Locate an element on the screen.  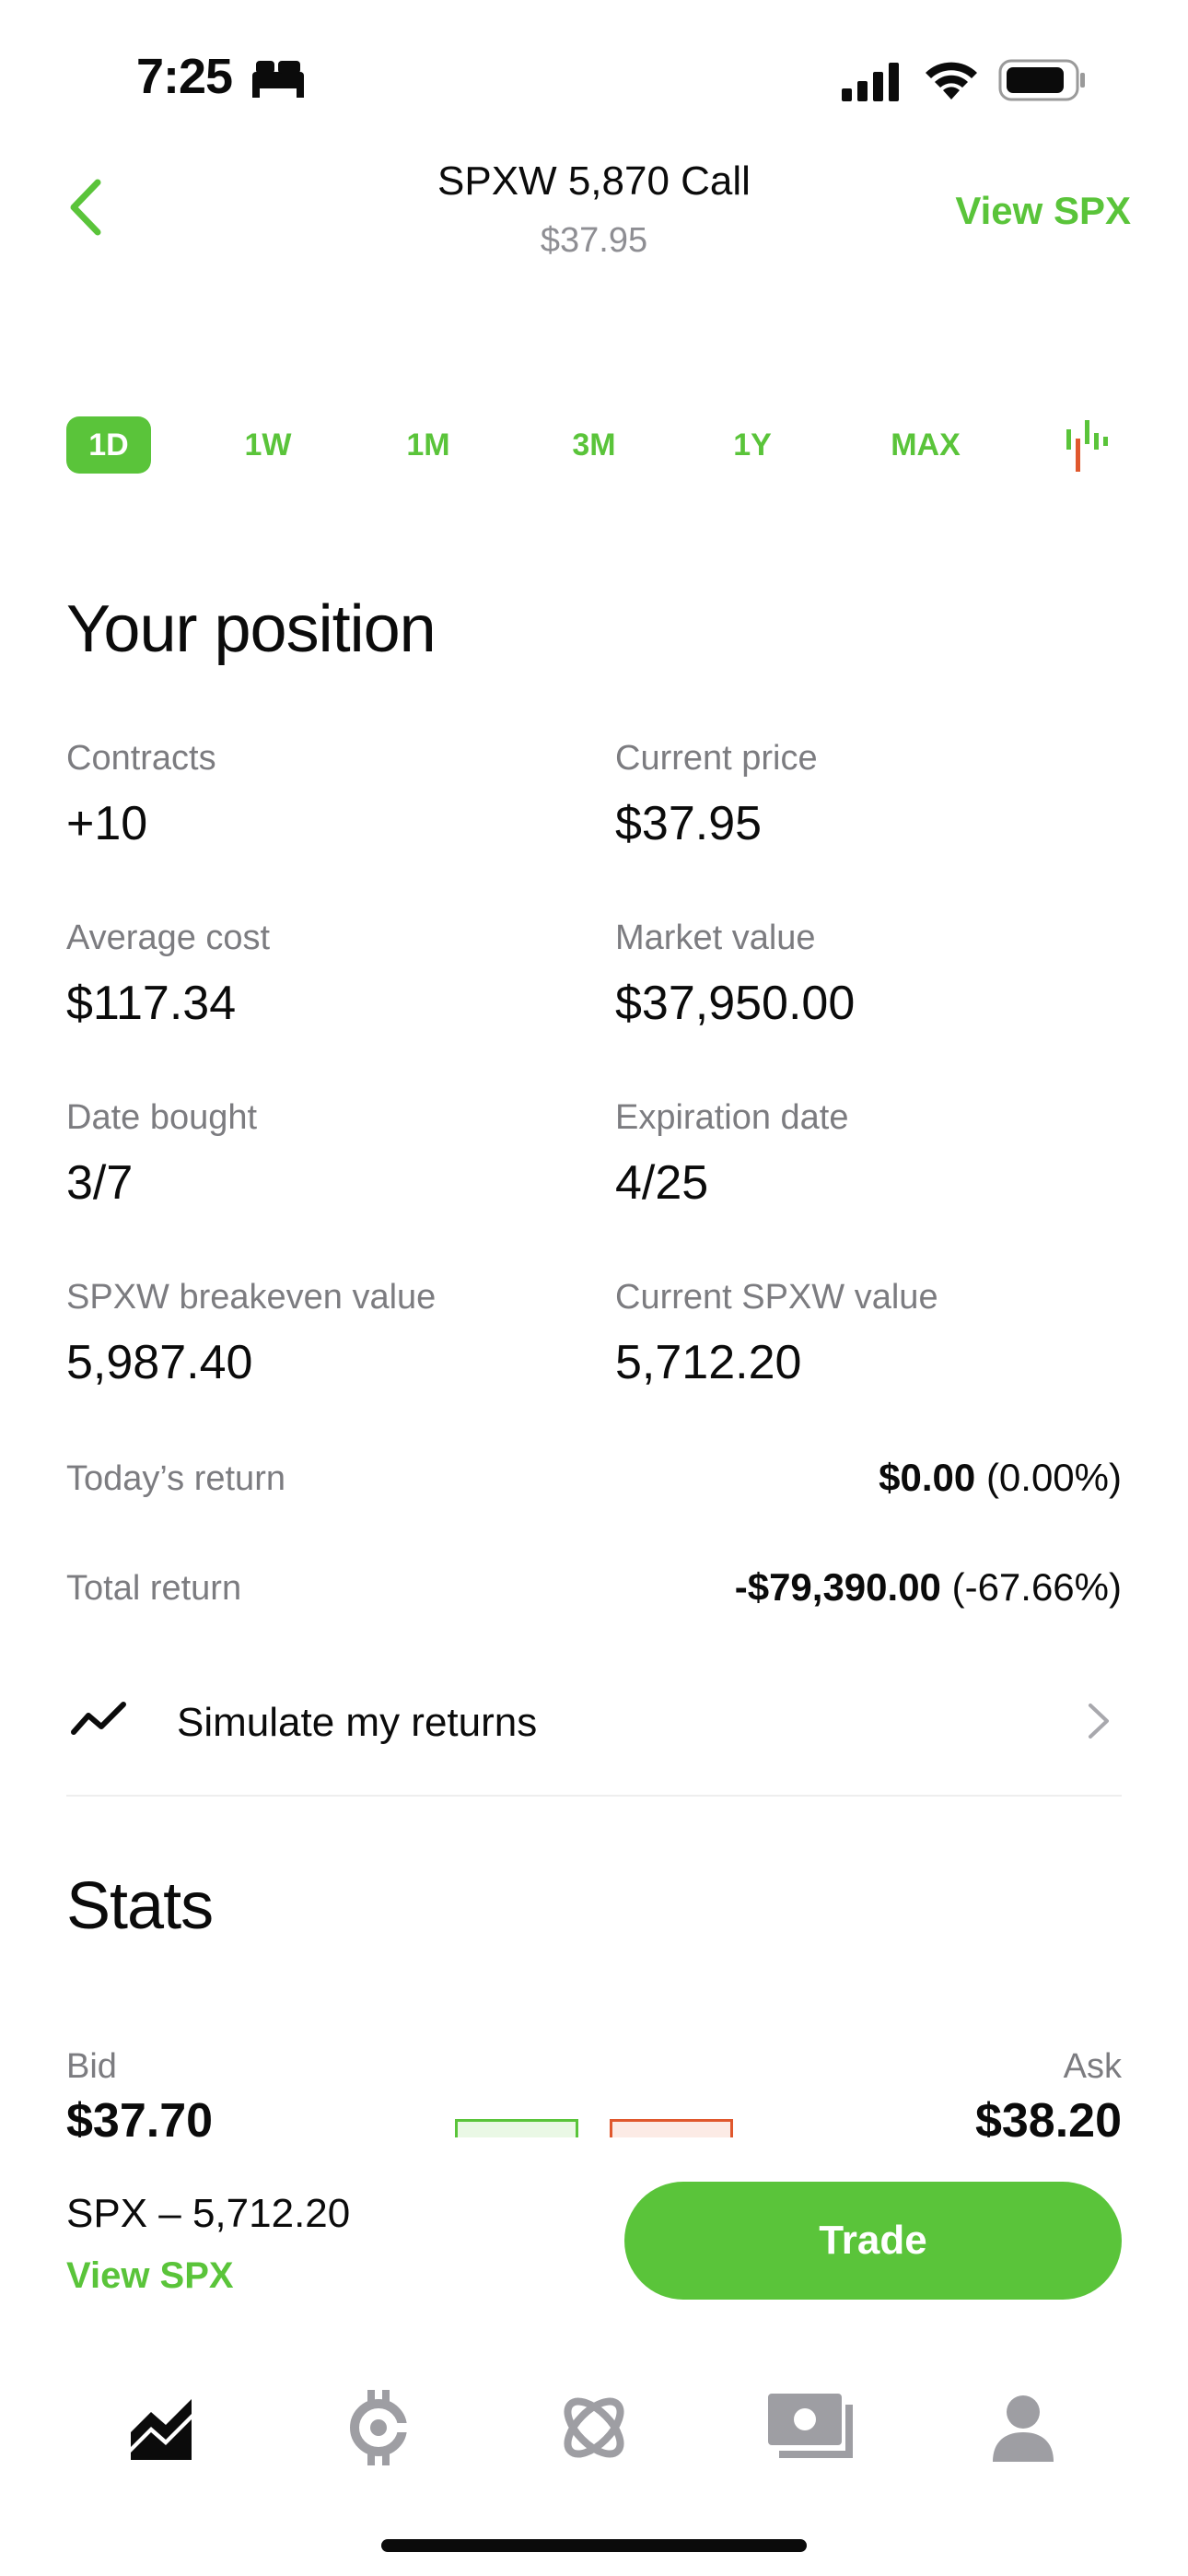
wifi-icon is located at coordinates (951, 81).